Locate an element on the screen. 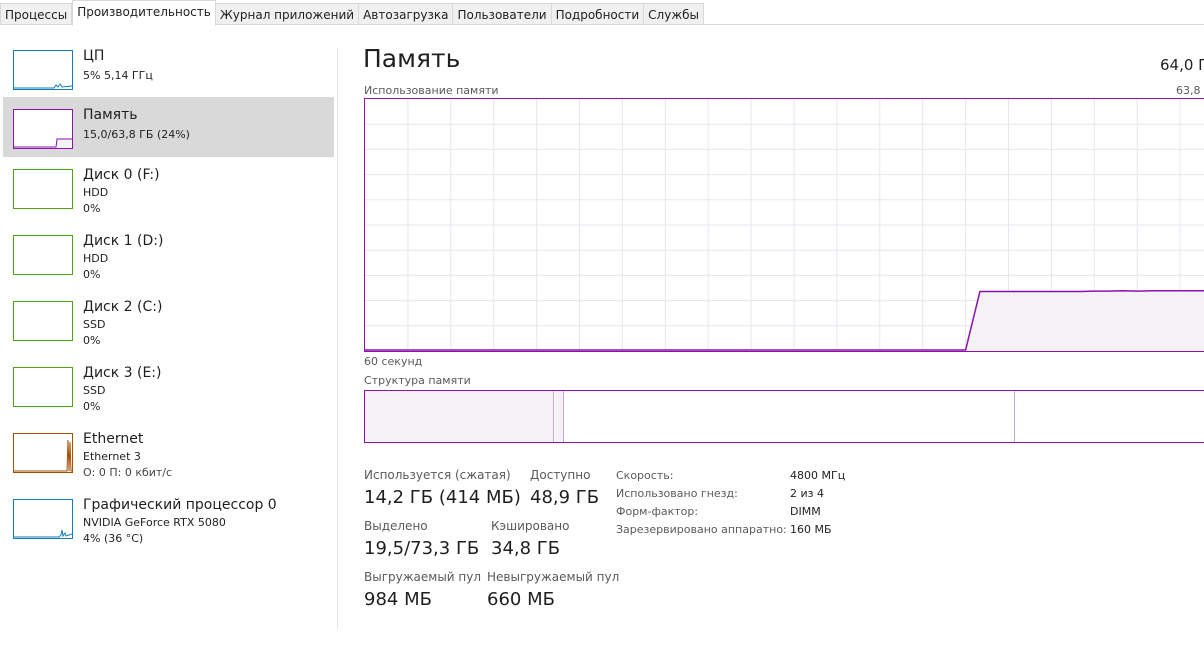 The image size is (1204, 646). cached-value: 34,8 ГБ is located at coordinates (526, 548).